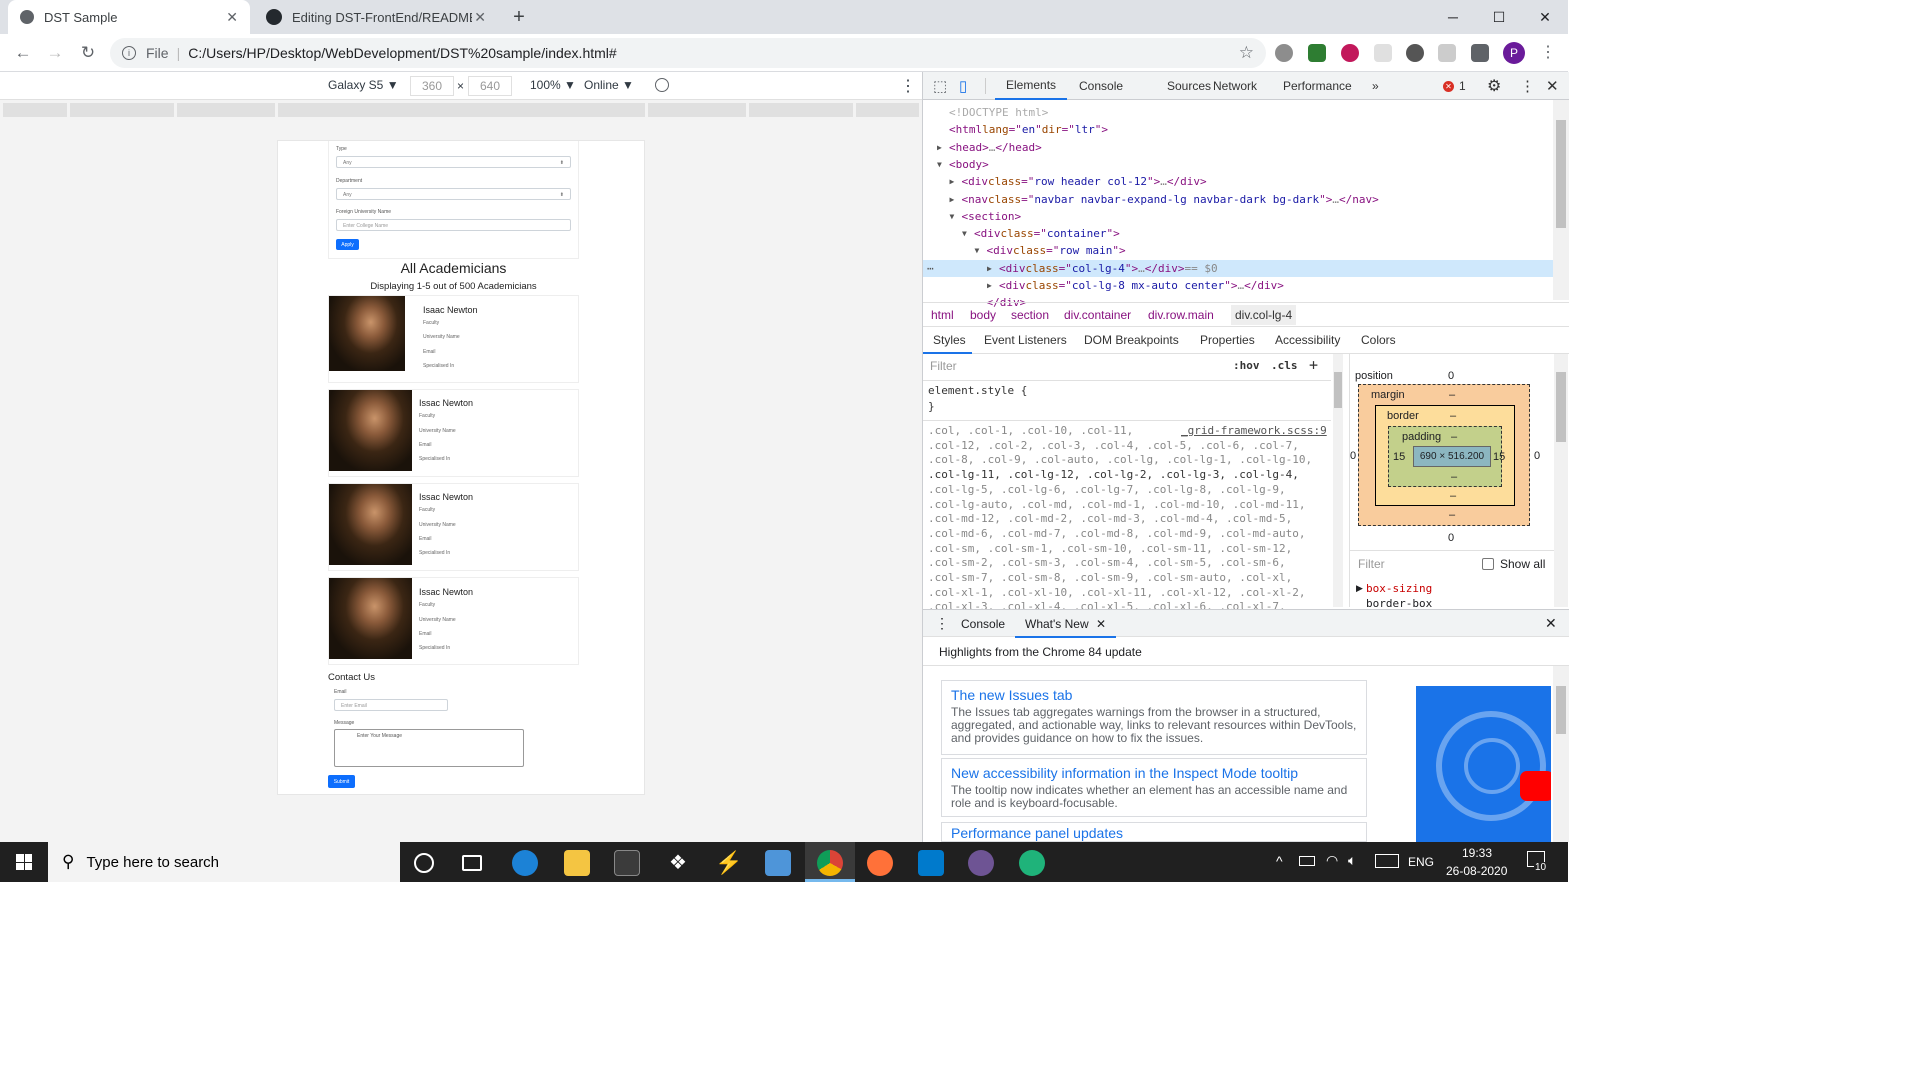 Image resolution: width=1920 pixels, height=1080 pixels. What do you see at coordinates (1030, 315) in the screenshot?
I see `breadcrumb-item: section` at bounding box center [1030, 315].